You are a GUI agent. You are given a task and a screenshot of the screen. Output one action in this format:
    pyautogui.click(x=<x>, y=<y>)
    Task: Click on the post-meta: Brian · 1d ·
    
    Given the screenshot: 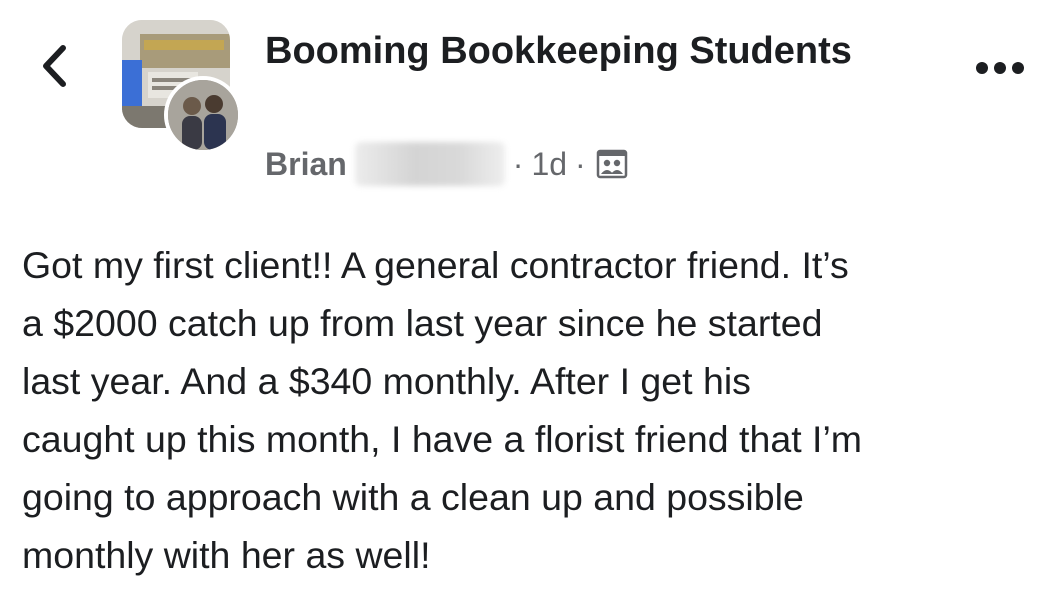 What is the action you would take?
    pyautogui.click(x=446, y=164)
    